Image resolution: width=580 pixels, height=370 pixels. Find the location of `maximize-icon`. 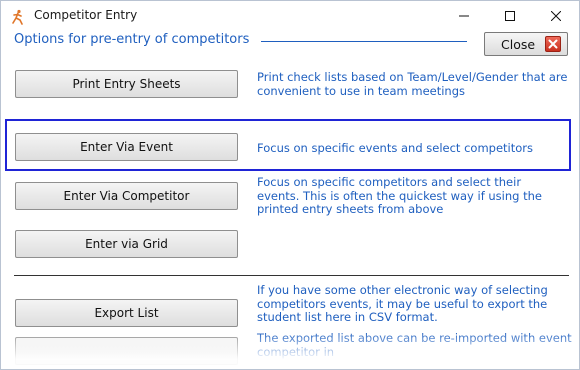

maximize-icon is located at coordinates (510, 16).